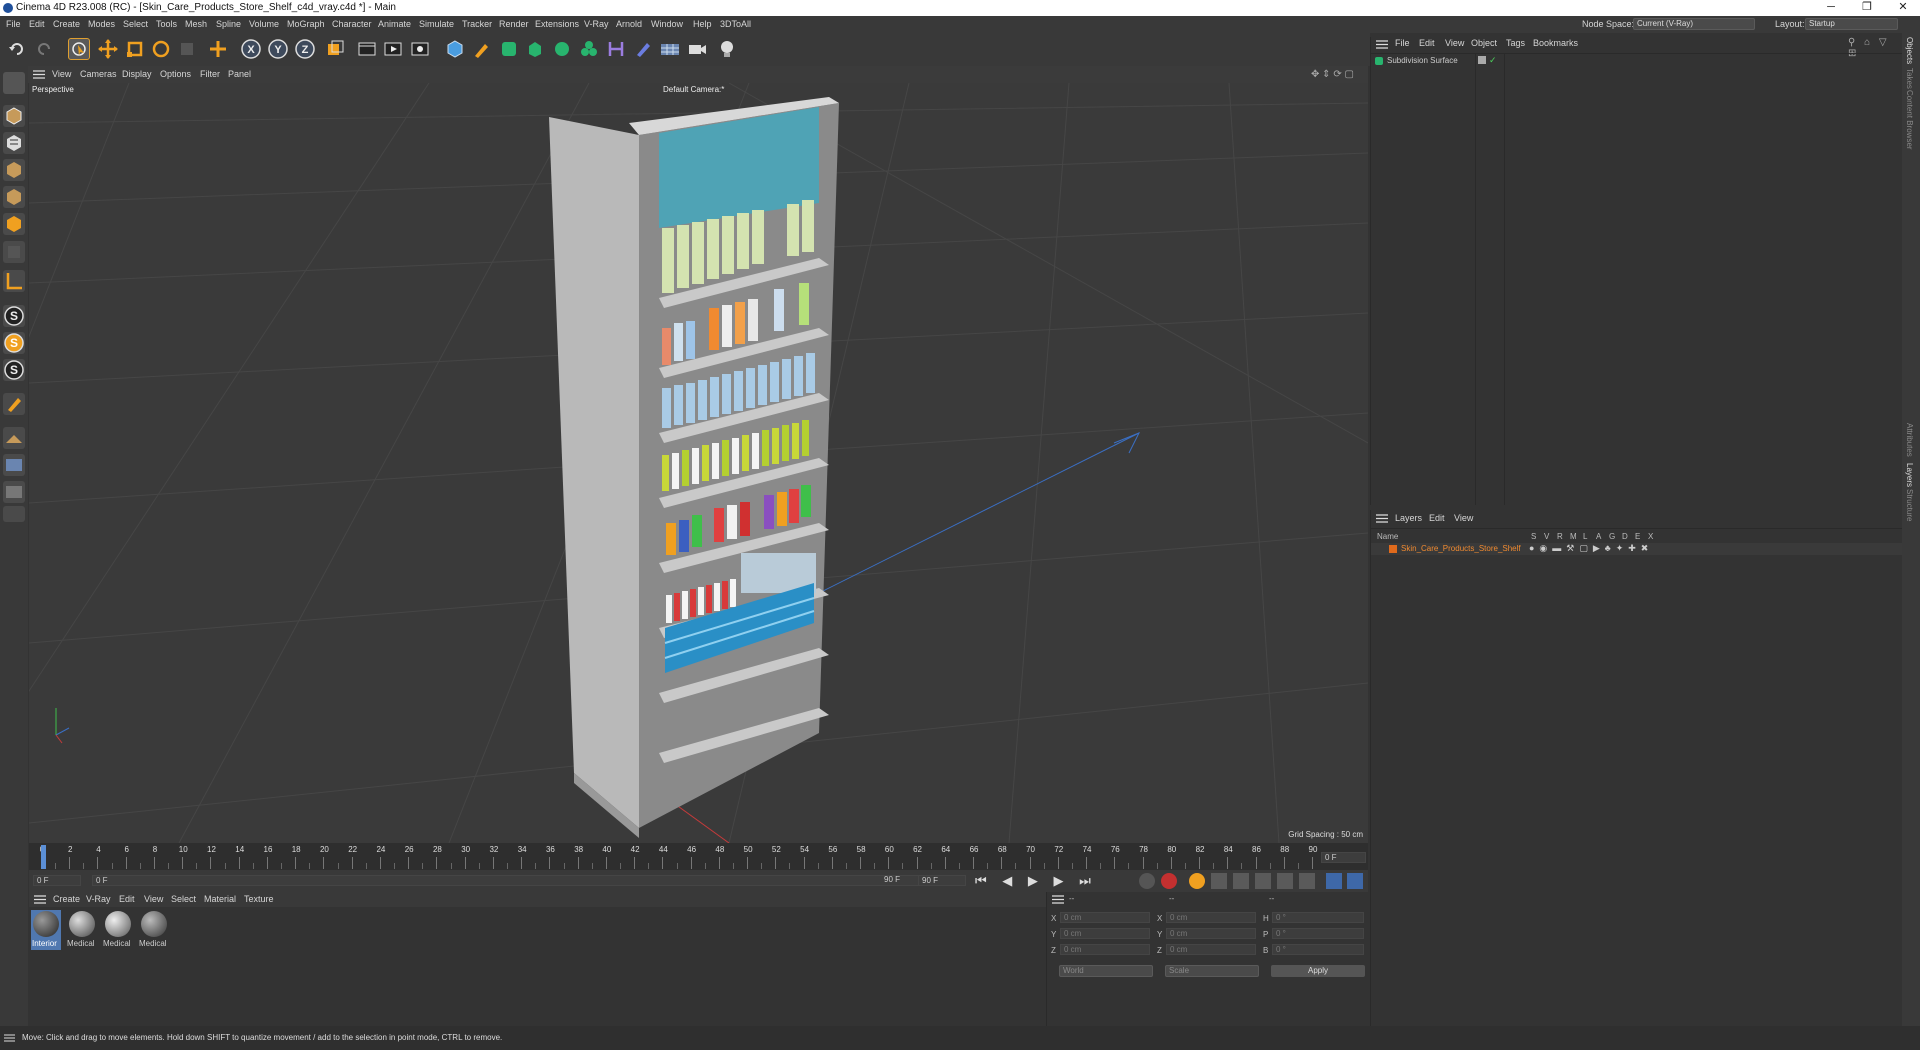 This screenshot has height=1050, width=1920. Describe the element at coordinates (101, 24) in the screenshot. I see `menu-modes: Modes` at that location.